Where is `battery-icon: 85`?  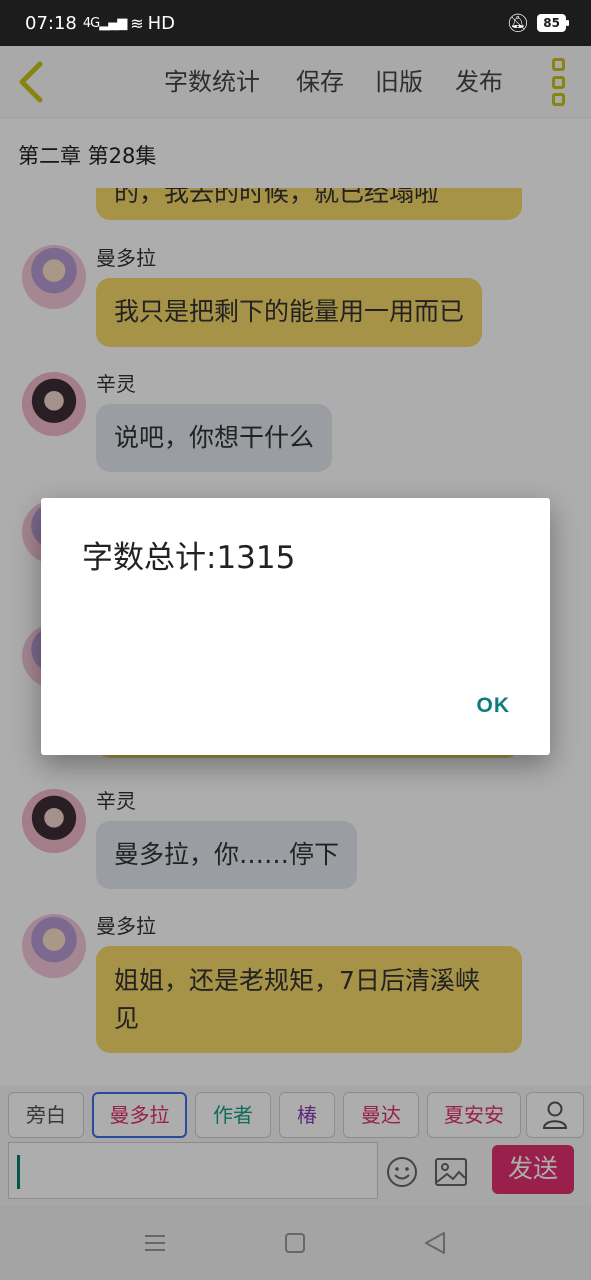
battery-icon: 85 is located at coordinates (553, 23).